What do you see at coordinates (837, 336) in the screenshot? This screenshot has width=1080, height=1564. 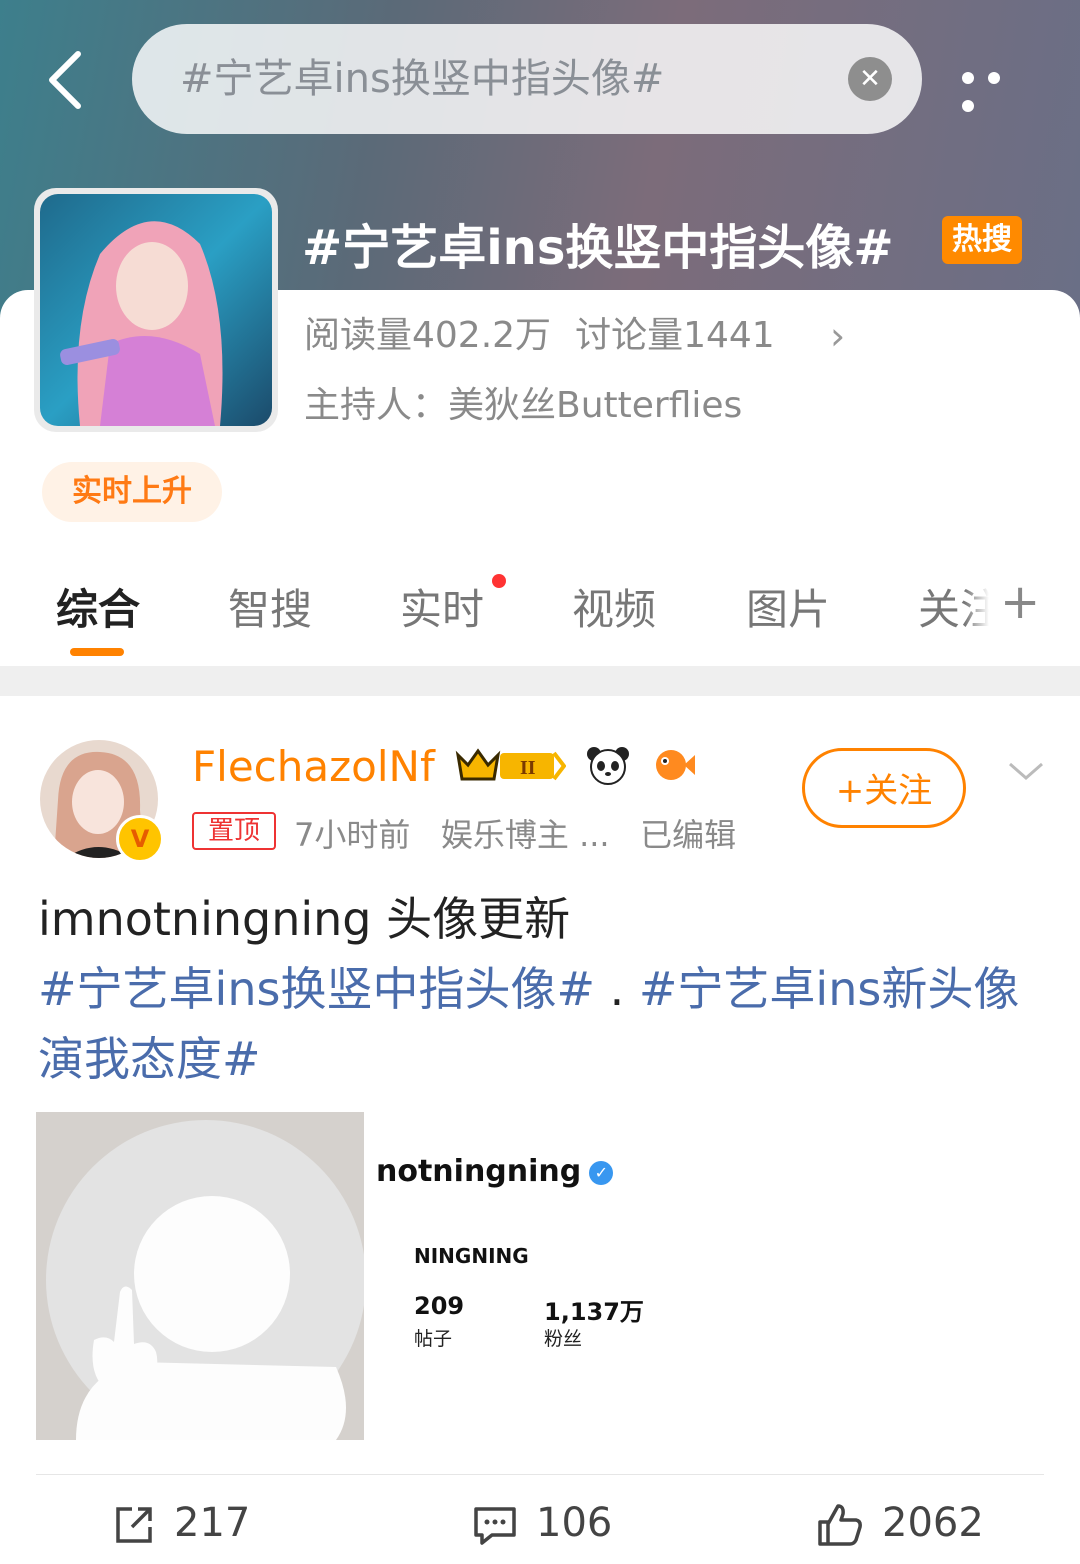 I see `chevron-right-icon: ›` at bounding box center [837, 336].